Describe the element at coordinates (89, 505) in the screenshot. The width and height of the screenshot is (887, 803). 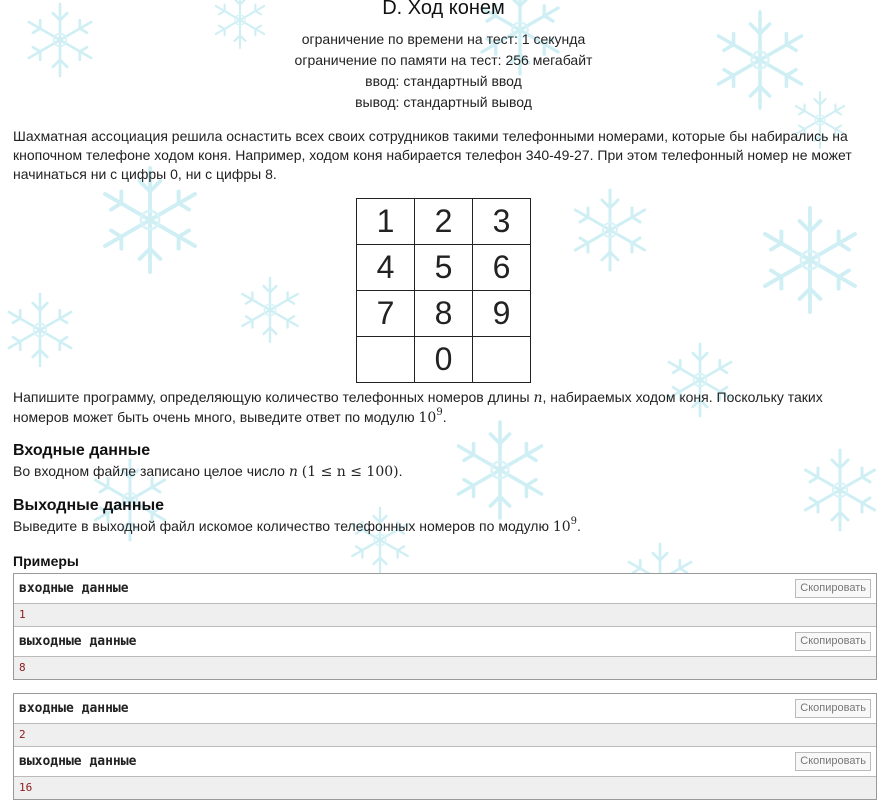
I see `output-section-title: Выходные данные` at that location.